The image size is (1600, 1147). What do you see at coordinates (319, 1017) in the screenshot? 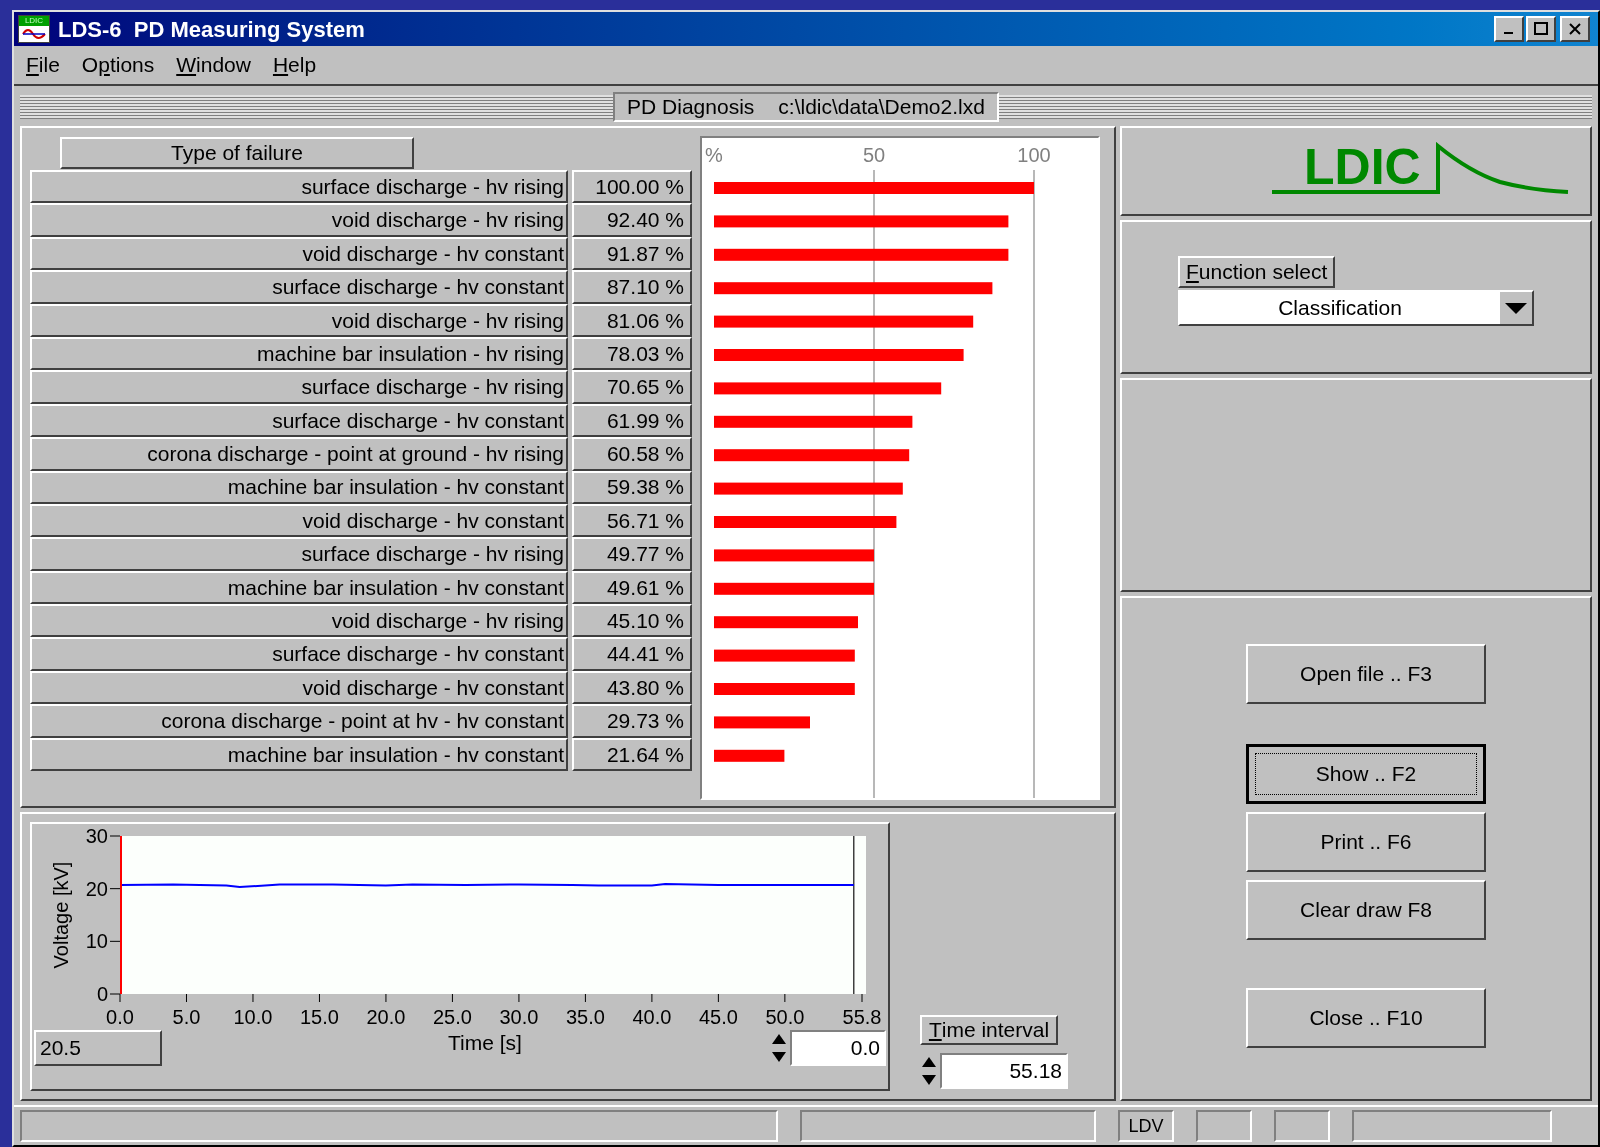
I see `axis-tick-label: 15.0` at bounding box center [319, 1017].